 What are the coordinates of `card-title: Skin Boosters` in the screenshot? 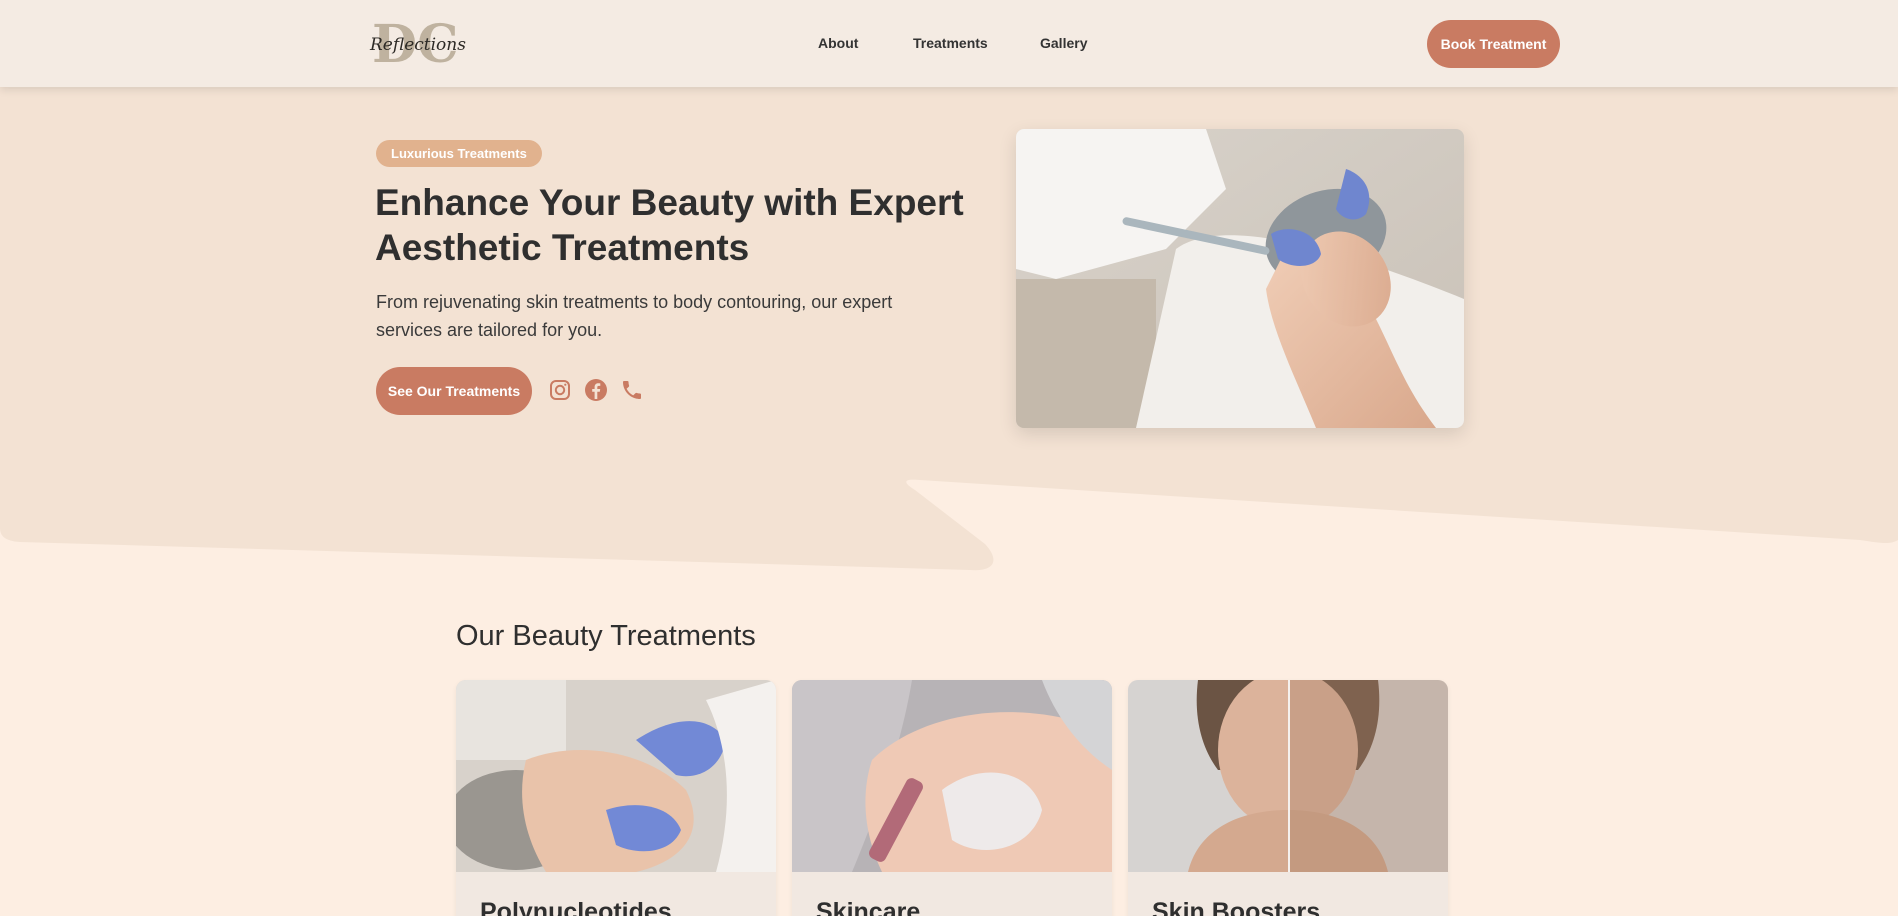 It's located at (1236, 907).